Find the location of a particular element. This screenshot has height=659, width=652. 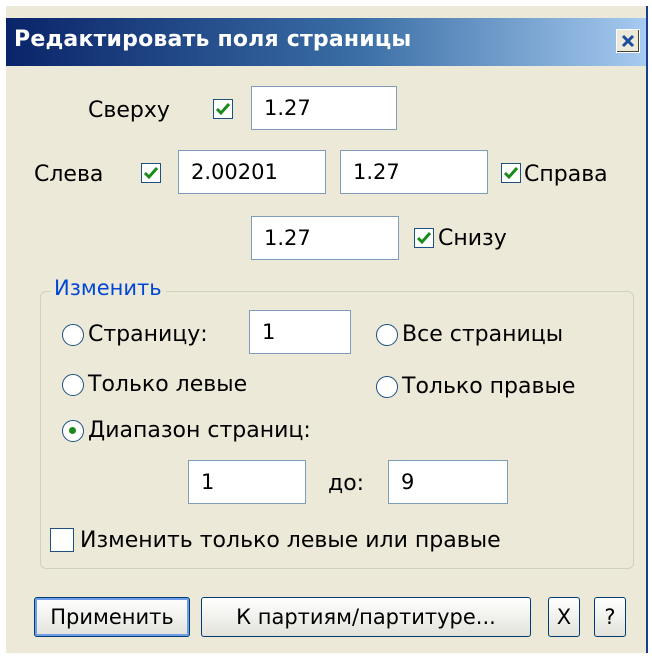

page-number-input: 1 is located at coordinates (300, 332).